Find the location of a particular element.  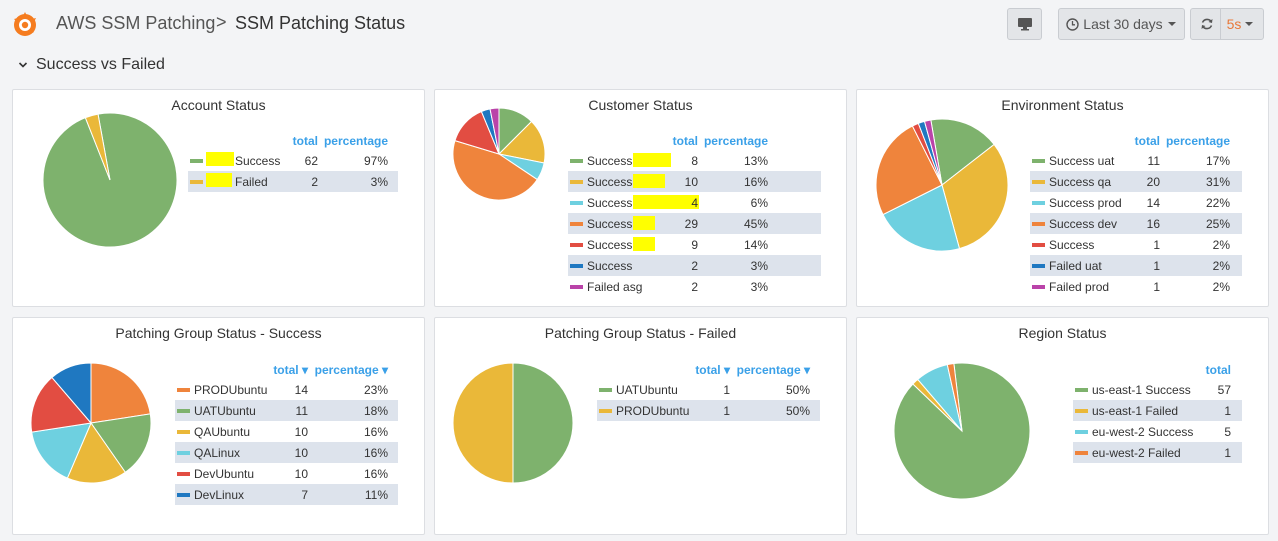

legend-series-name: Failed asg is located at coordinates (614, 287).